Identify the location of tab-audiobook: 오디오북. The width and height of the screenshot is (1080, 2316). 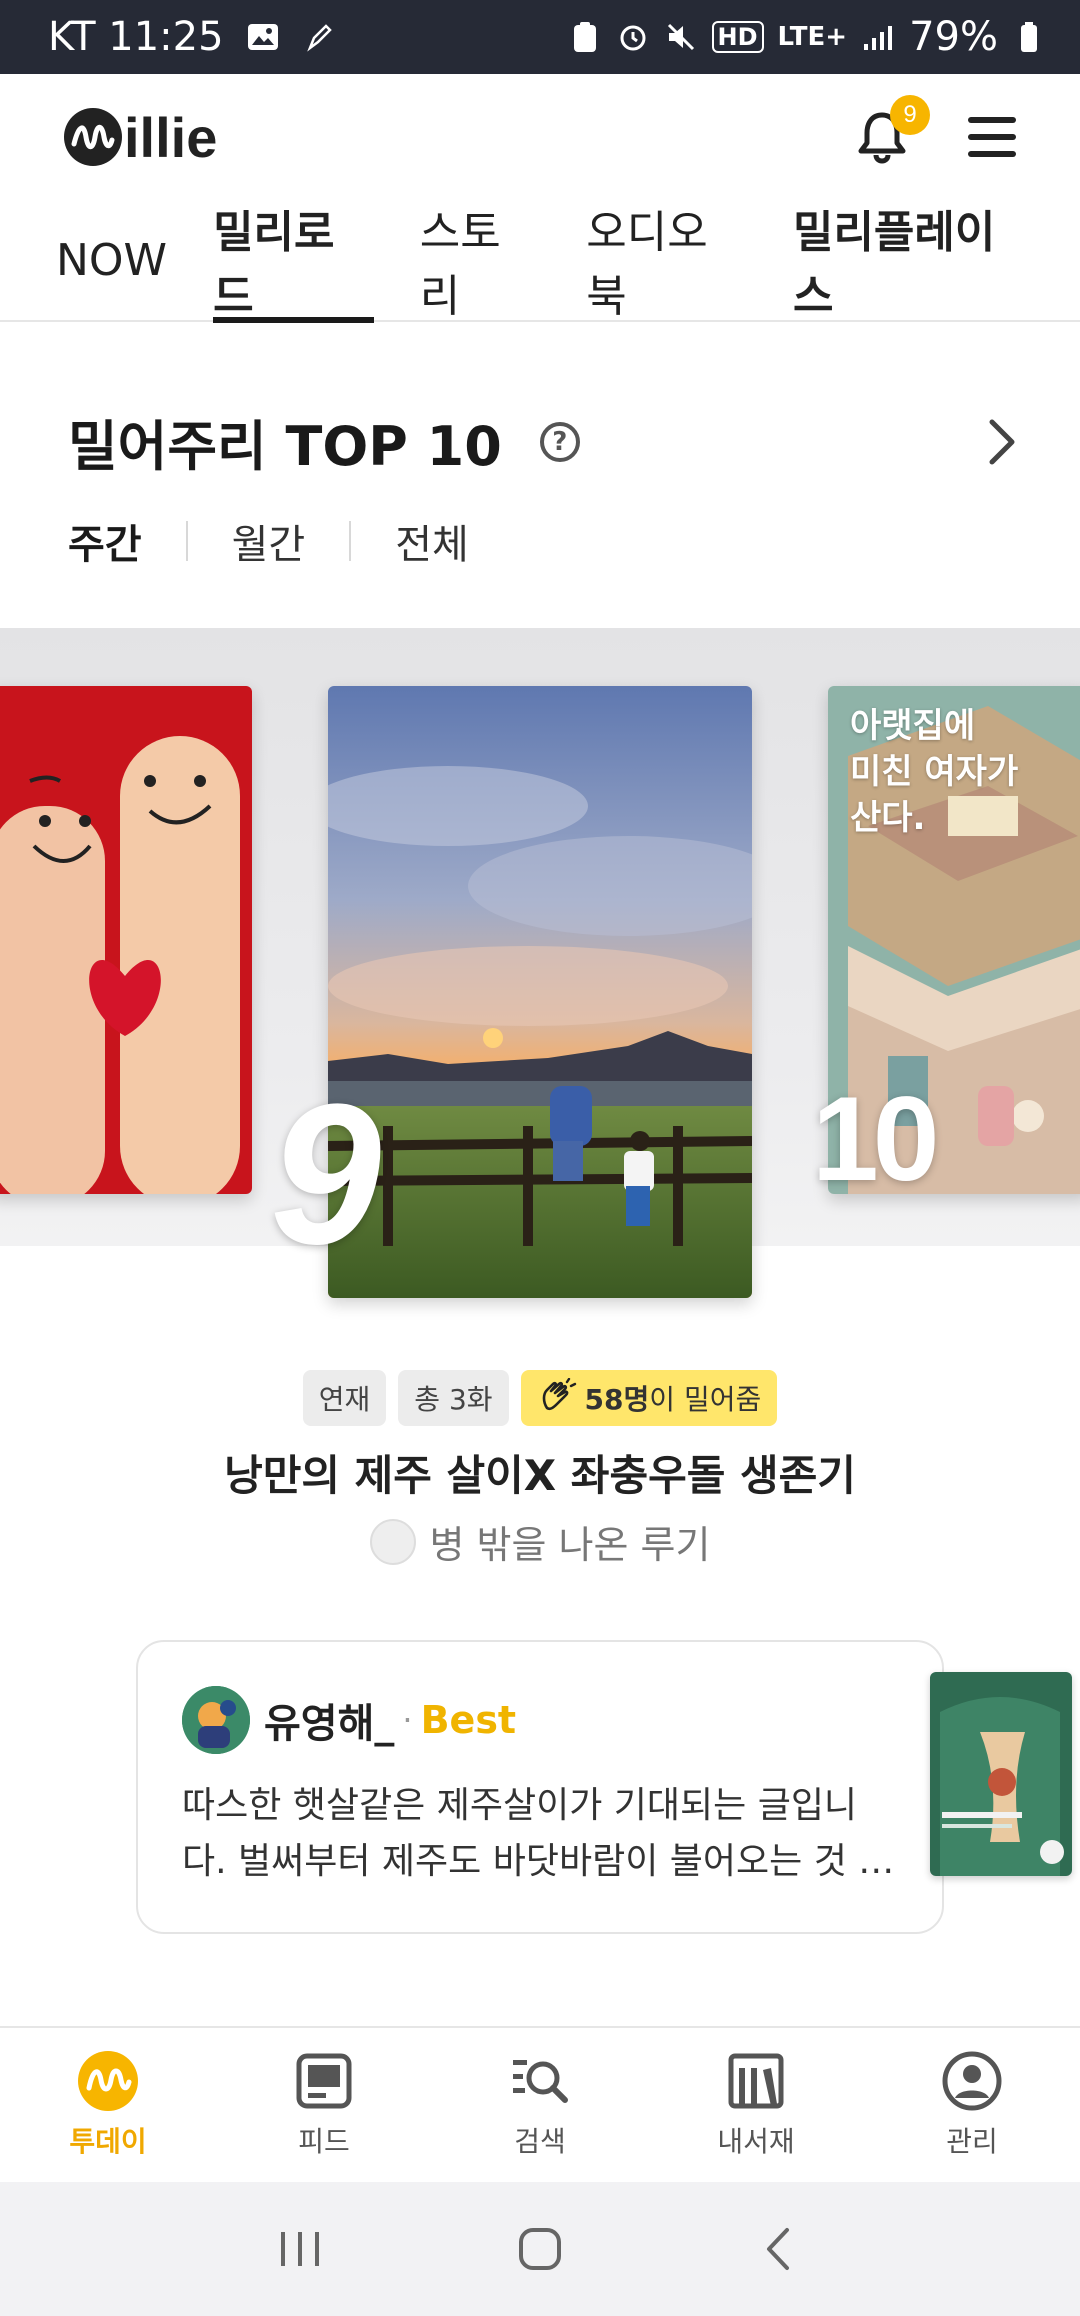
(666, 260).